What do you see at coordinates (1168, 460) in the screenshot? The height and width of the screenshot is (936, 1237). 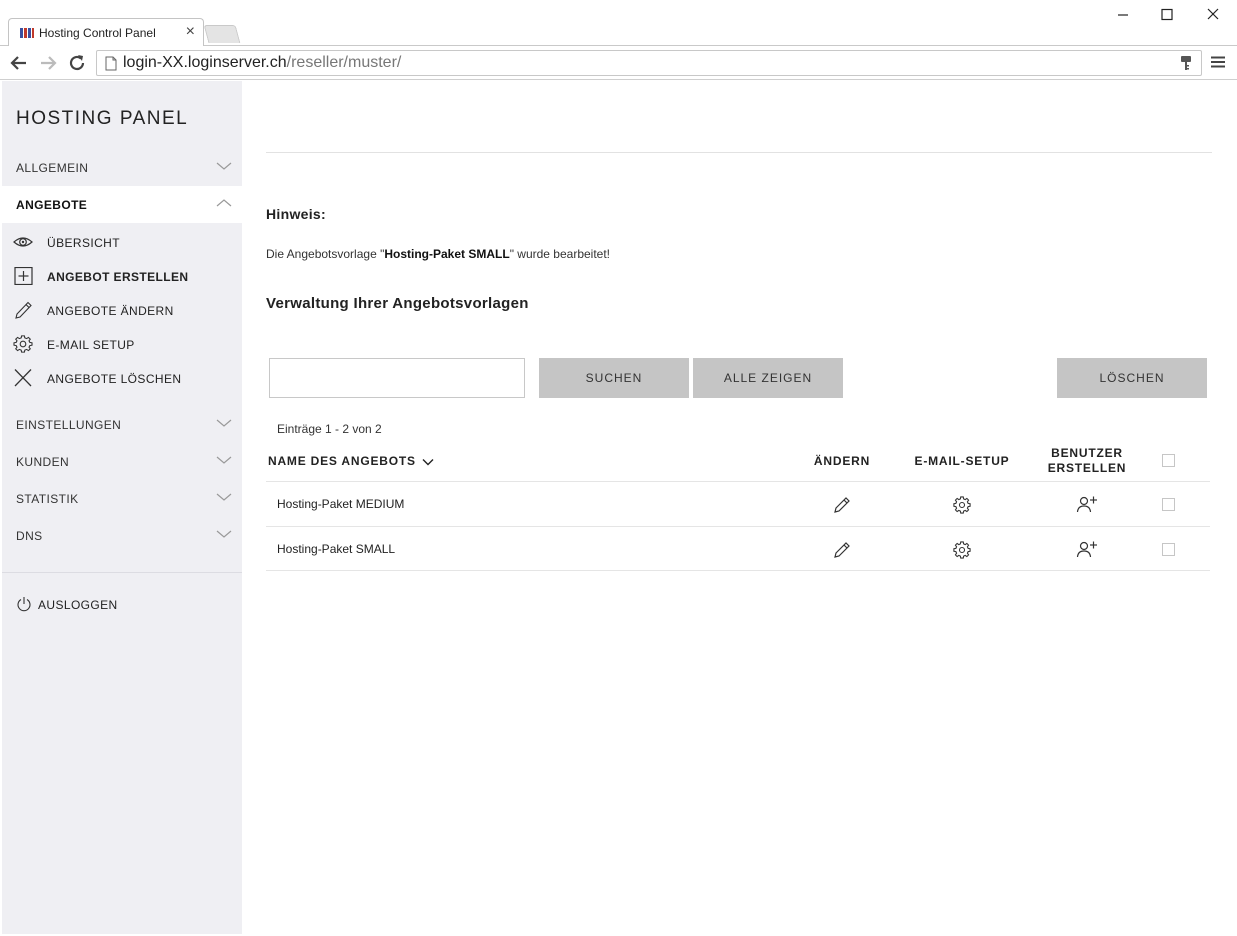 I see `select-all-checkbox` at bounding box center [1168, 460].